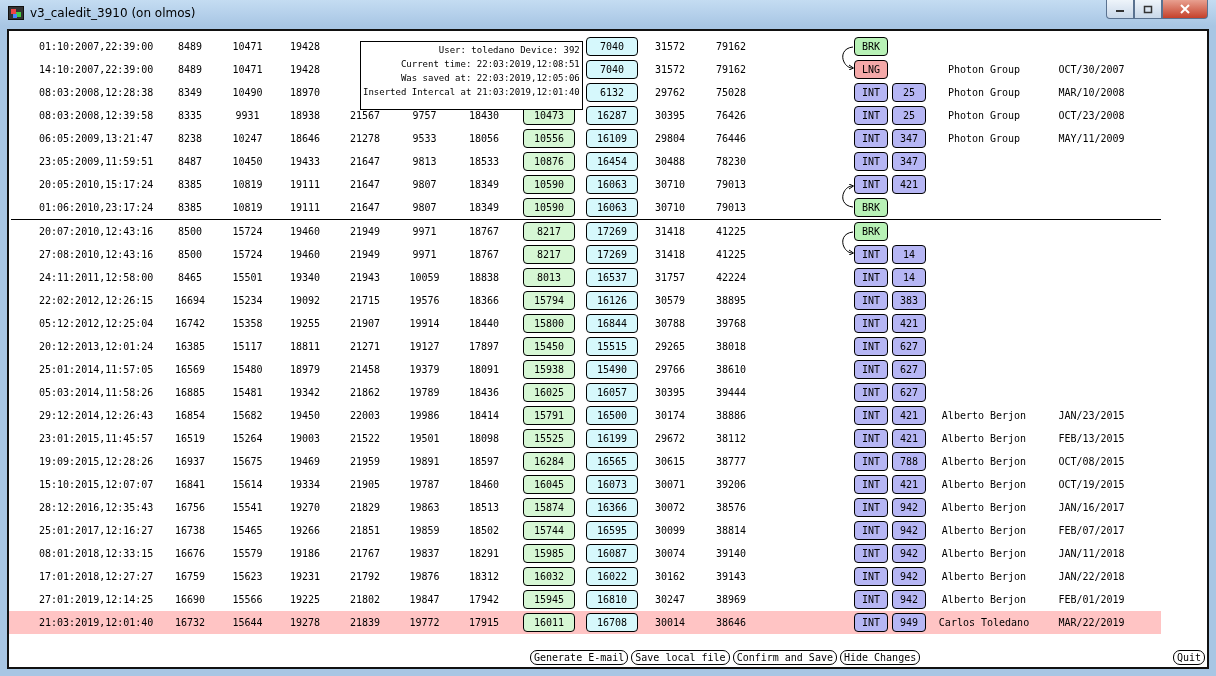 The width and height of the screenshot is (1216, 676). I want to click on value-field: 8013, so click(549, 277).